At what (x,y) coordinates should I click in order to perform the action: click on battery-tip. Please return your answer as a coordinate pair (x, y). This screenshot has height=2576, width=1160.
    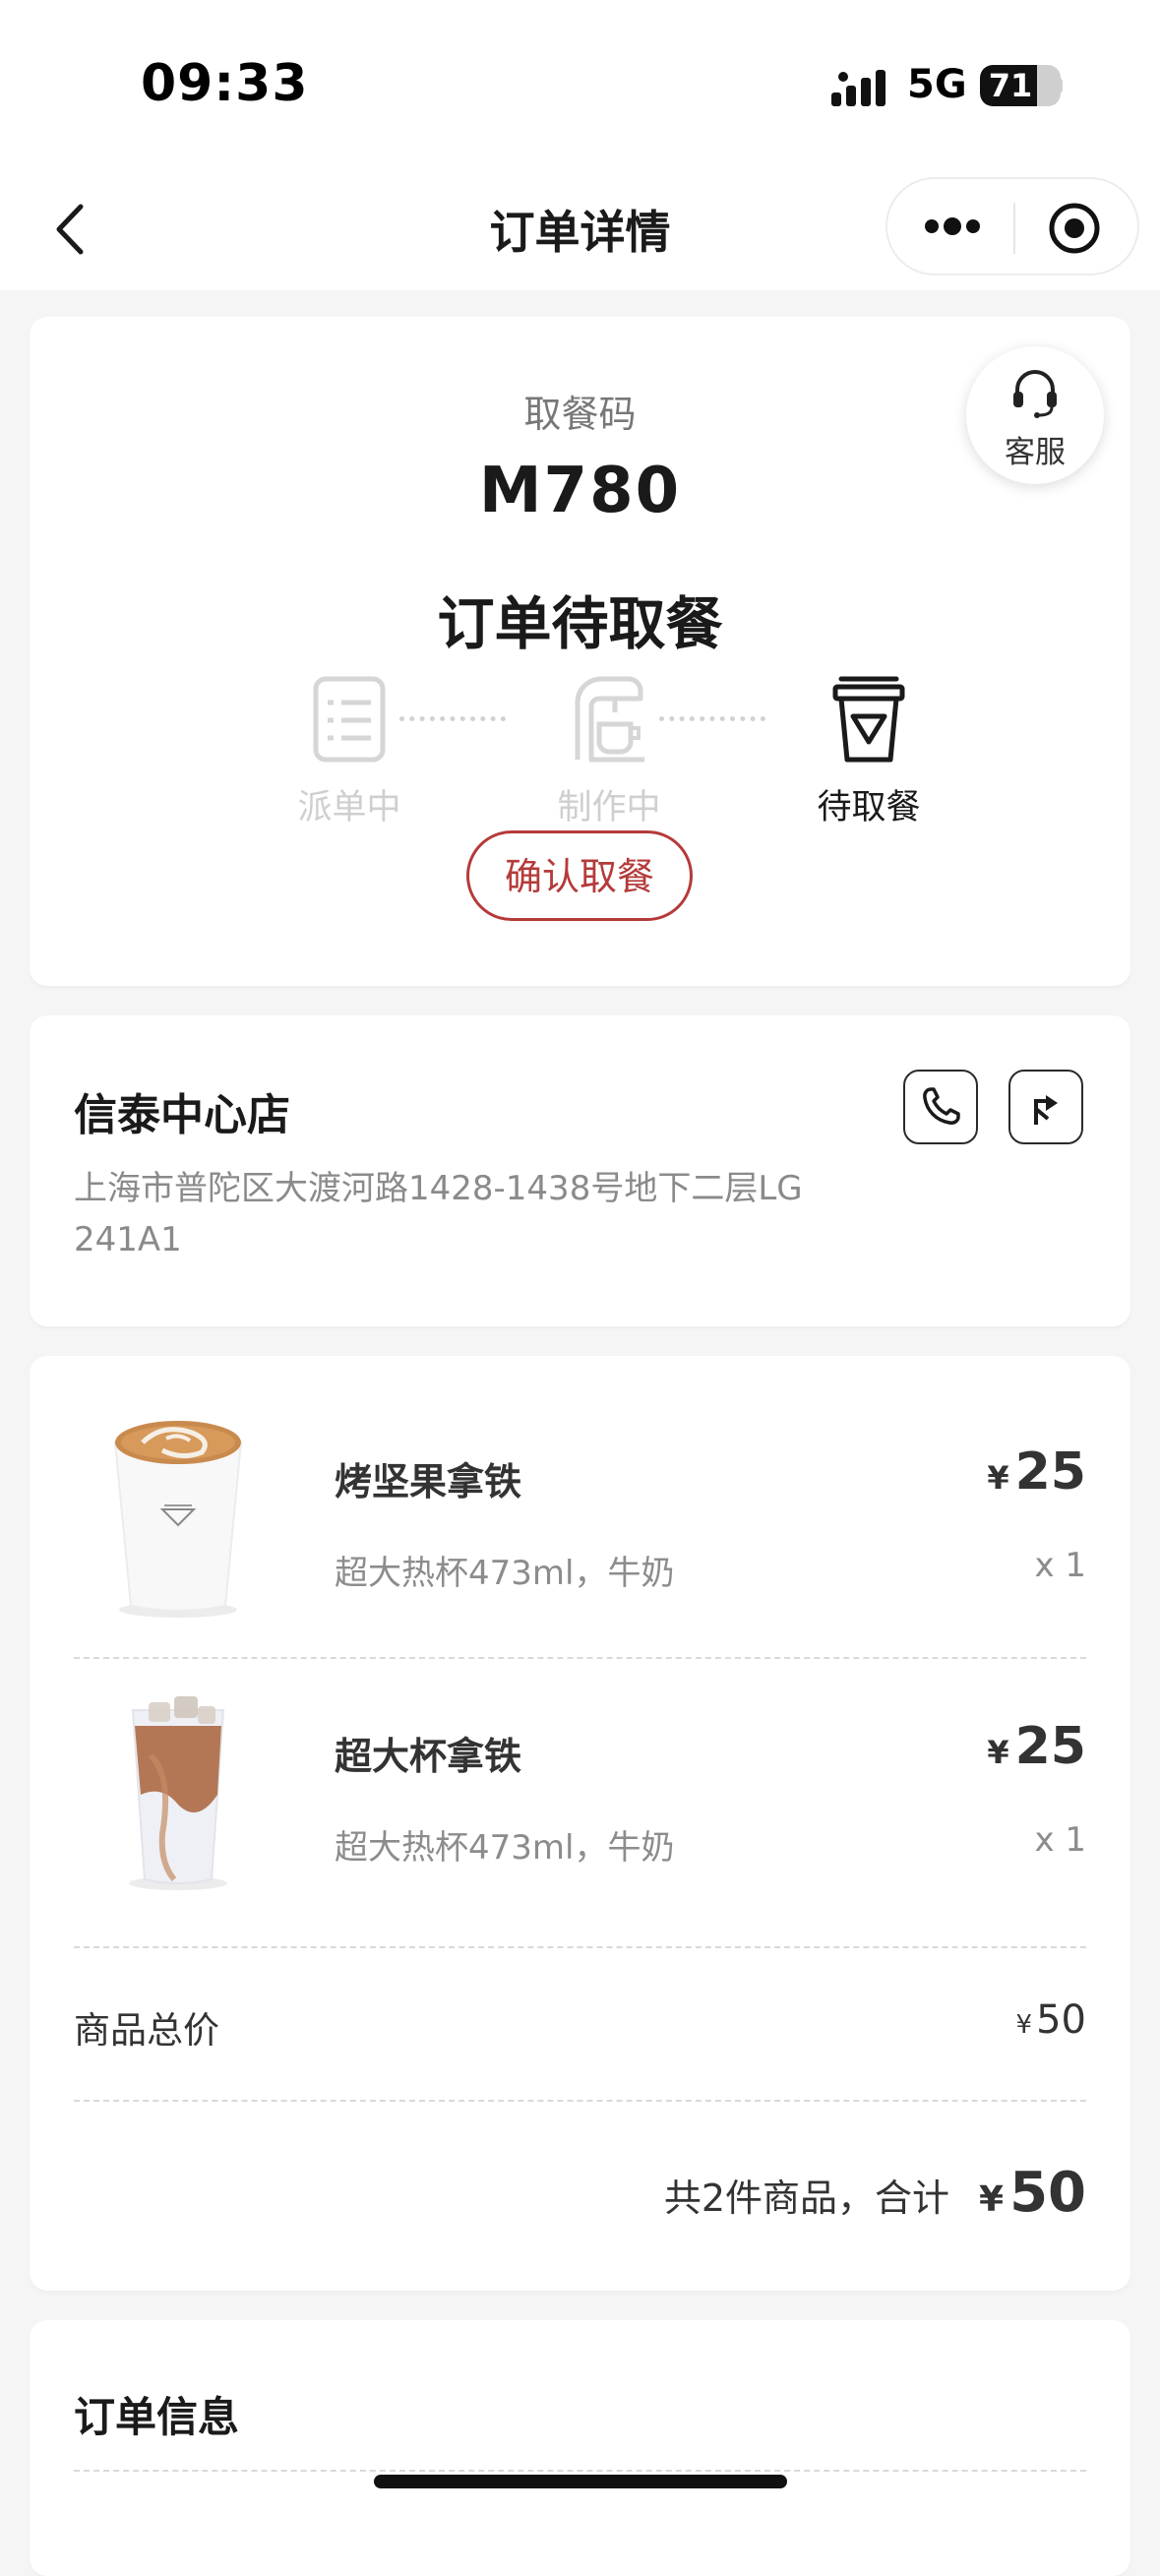
    Looking at the image, I should click on (1059, 85).